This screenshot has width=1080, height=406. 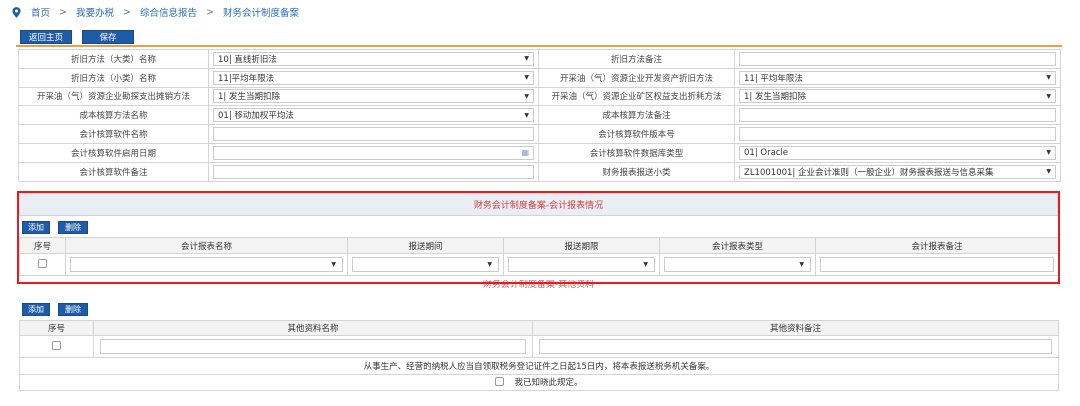 I want to click on software-date-input: ▦, so click(x=373, y=152).